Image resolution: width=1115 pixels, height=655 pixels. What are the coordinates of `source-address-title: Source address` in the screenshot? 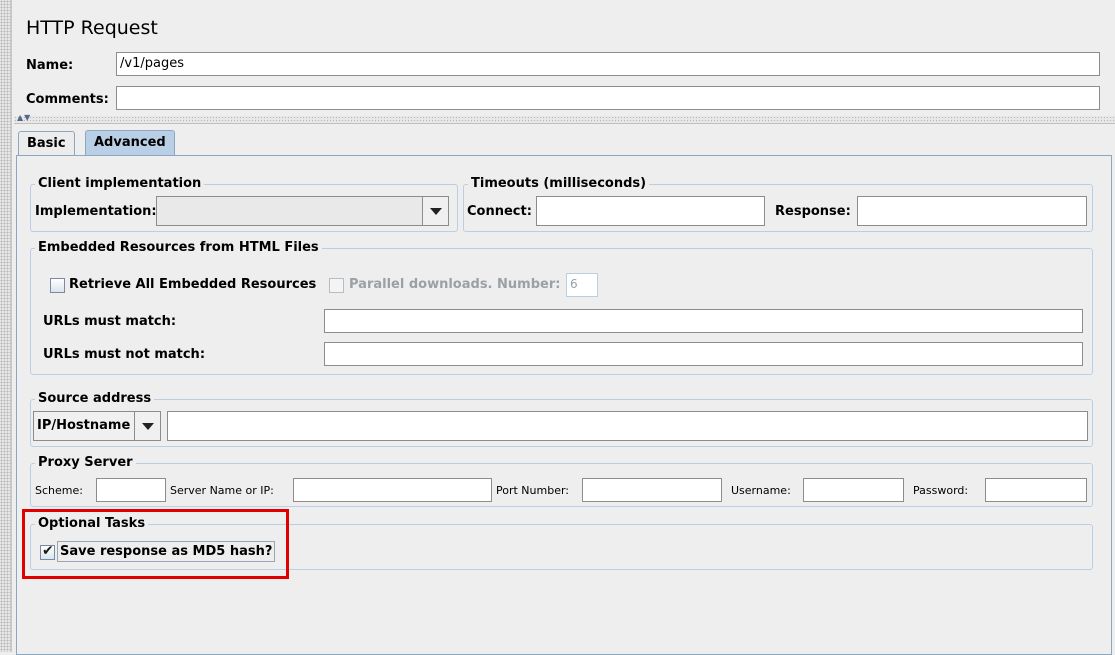 It's located at (95, 398).